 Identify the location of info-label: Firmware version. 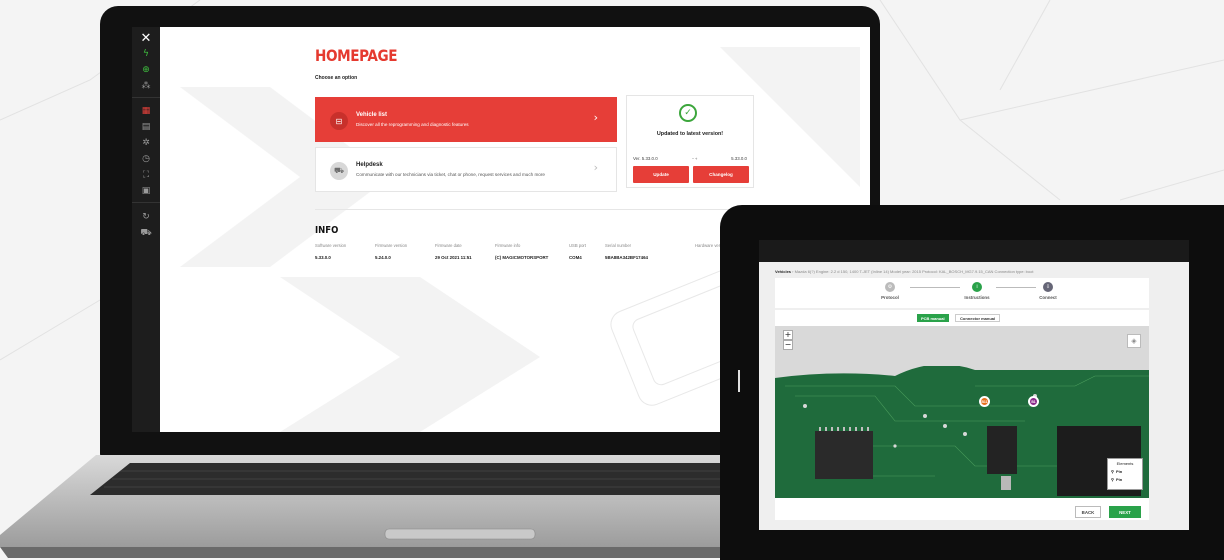
(391, 245).